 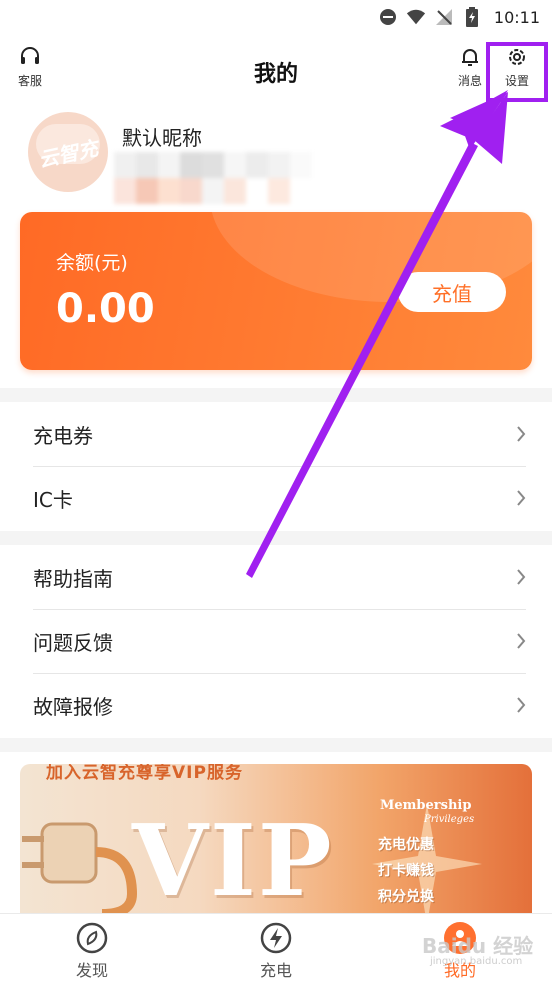 I want to click on vip-feature: 打卡赚钱, so click(x=406, y=871).